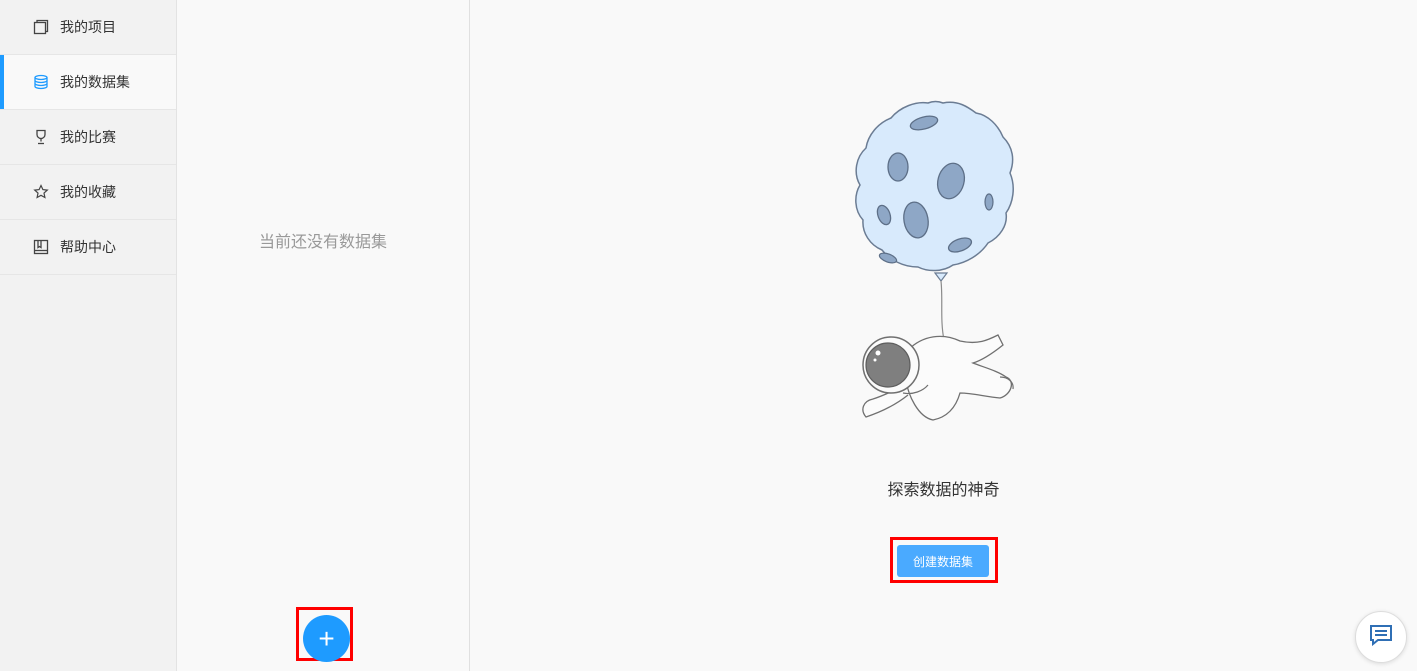 The height and width of the screenshot is (671, 1417). I want to click on chat-icon, so click(1381, 637).